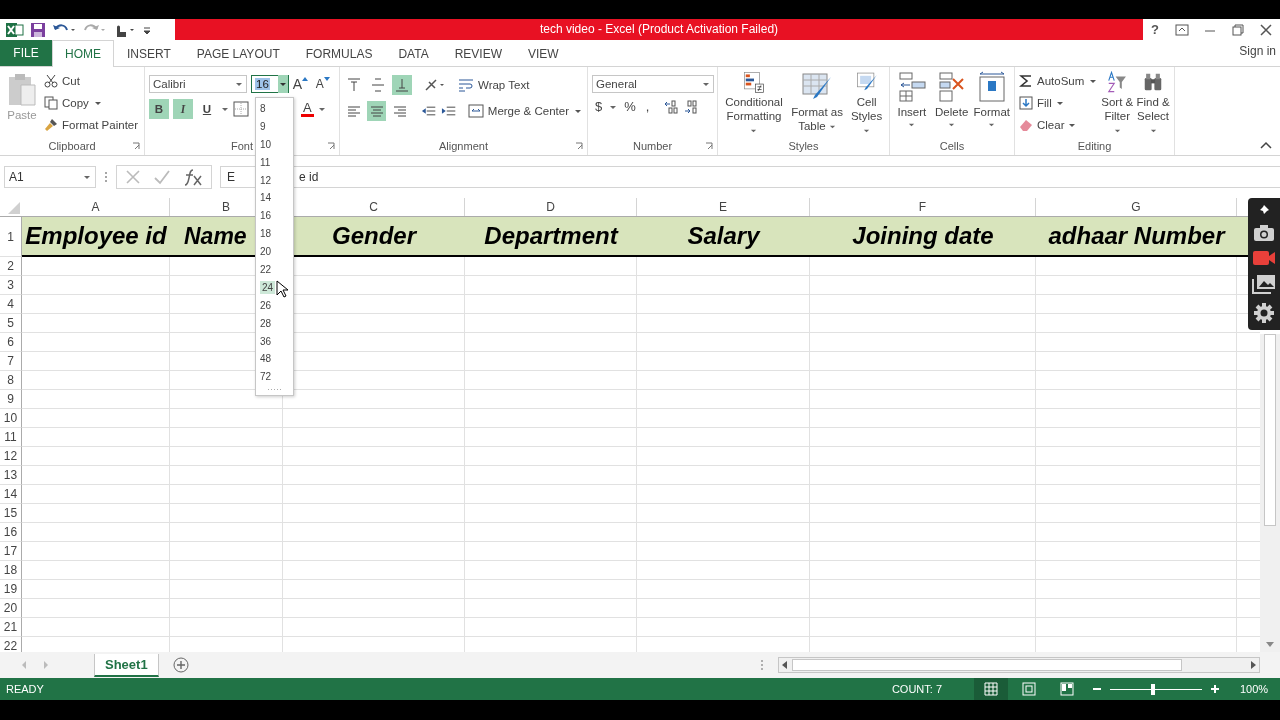 The height and width of the screenshot is (720, 1280). Describe the element at coordinates (1136, 236) in the screenshot. I see `table-cell: adhaar Number` at that location.